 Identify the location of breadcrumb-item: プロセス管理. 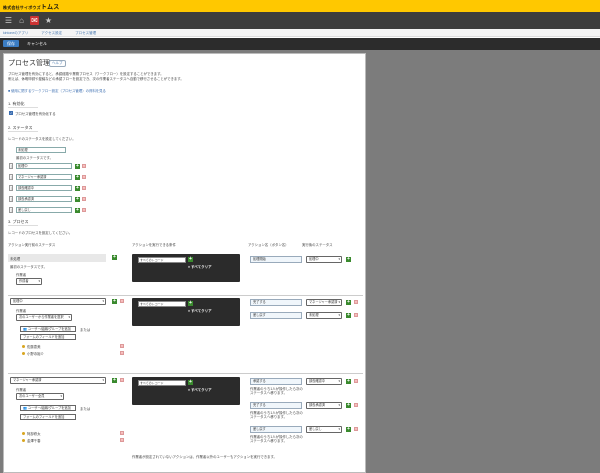
(85, 33).